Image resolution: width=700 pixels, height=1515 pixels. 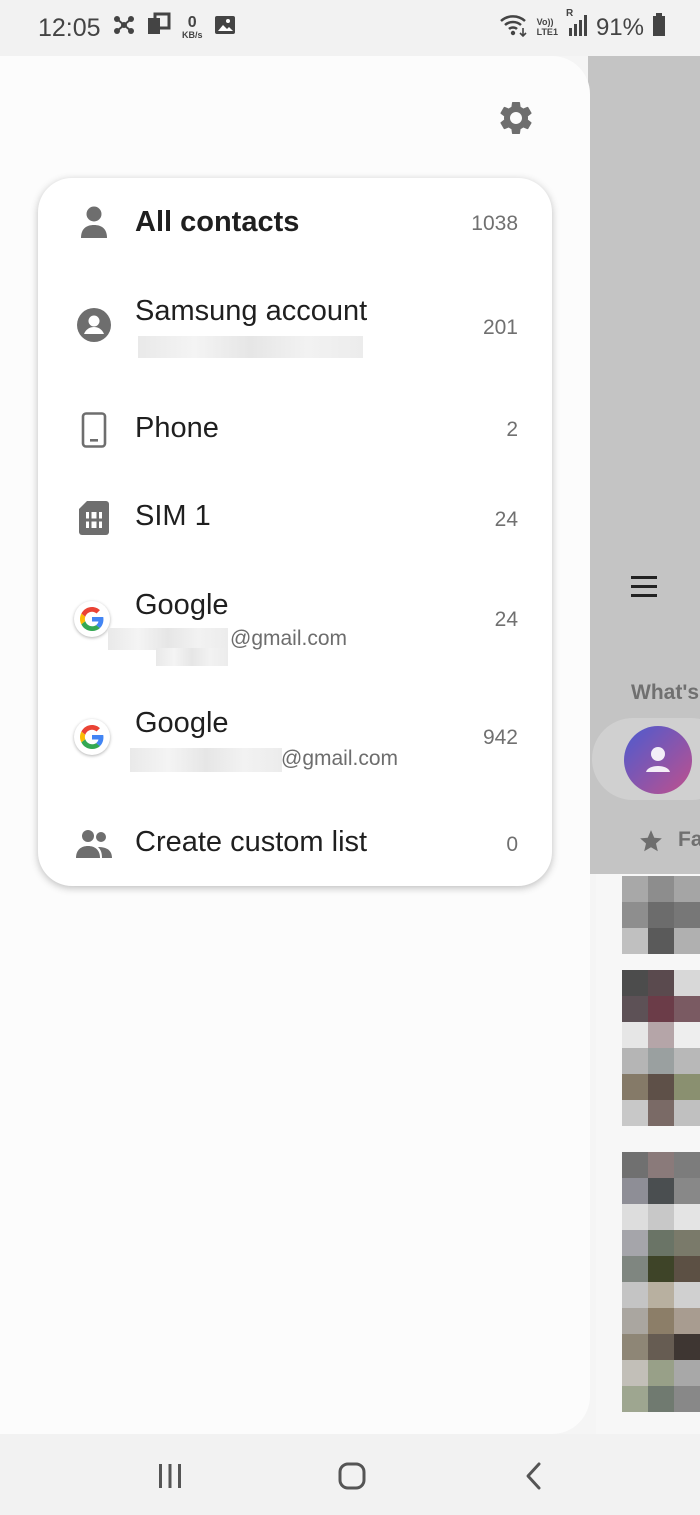 I want to click on account-row-all-contacts: All contacts 1038, so click(x=295, y=224).